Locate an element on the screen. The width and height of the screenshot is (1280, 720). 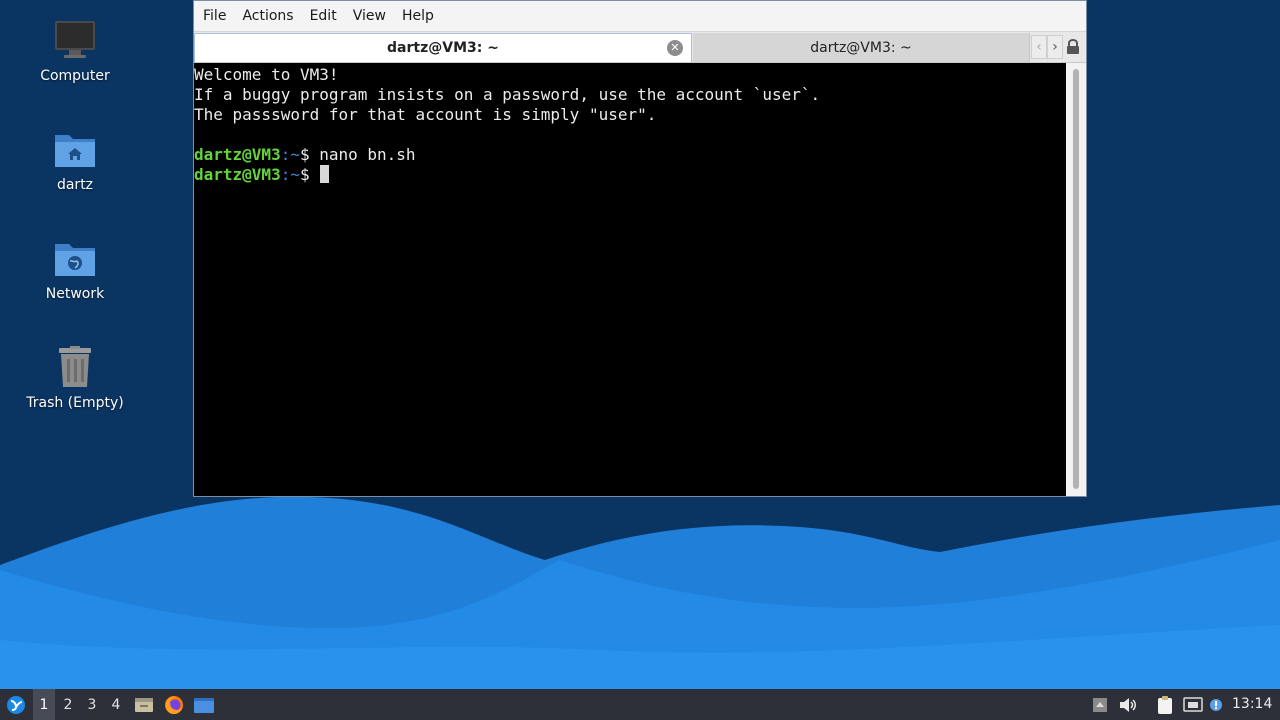
tab-active: dartz@VM3: ~ ✕ is located at coordinates (443, 47).